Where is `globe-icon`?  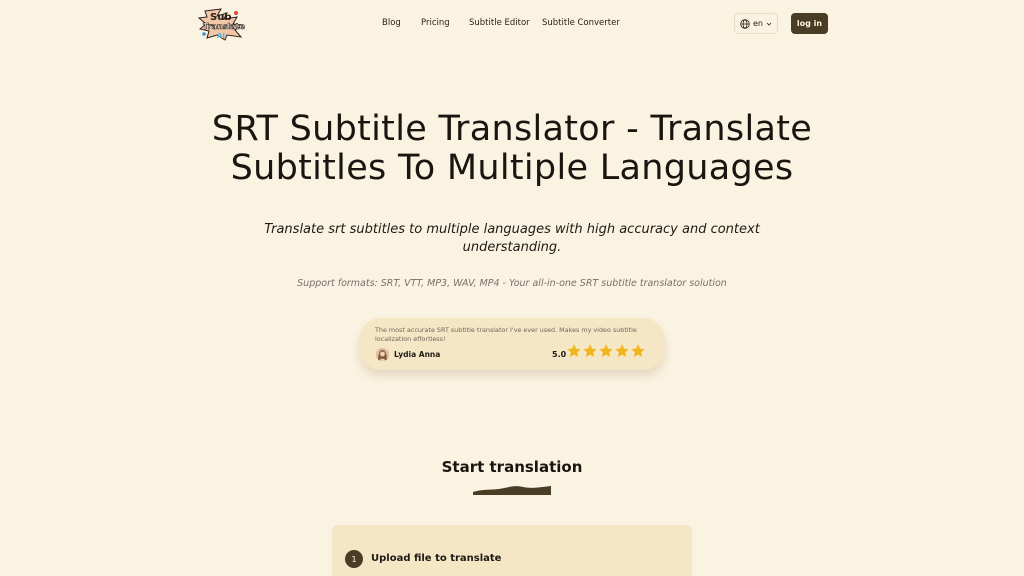
globe-icon is located at coordinates (745, 23).